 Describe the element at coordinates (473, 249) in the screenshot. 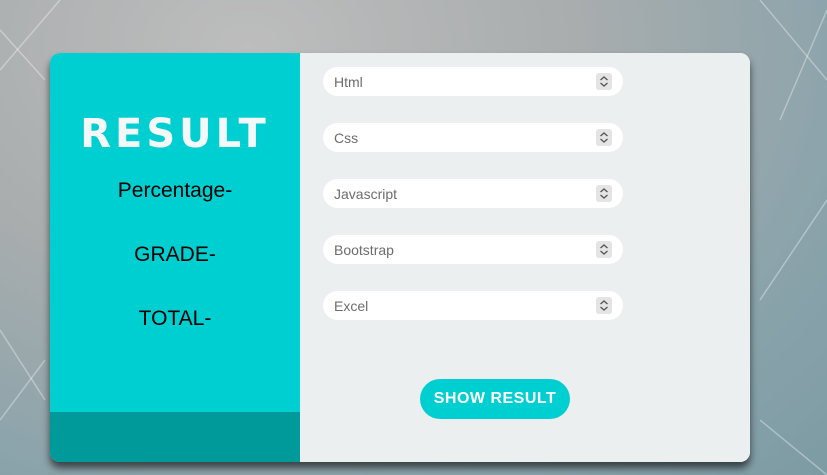

I see `bootstrap-marks-input: Bootstrap` at that location.